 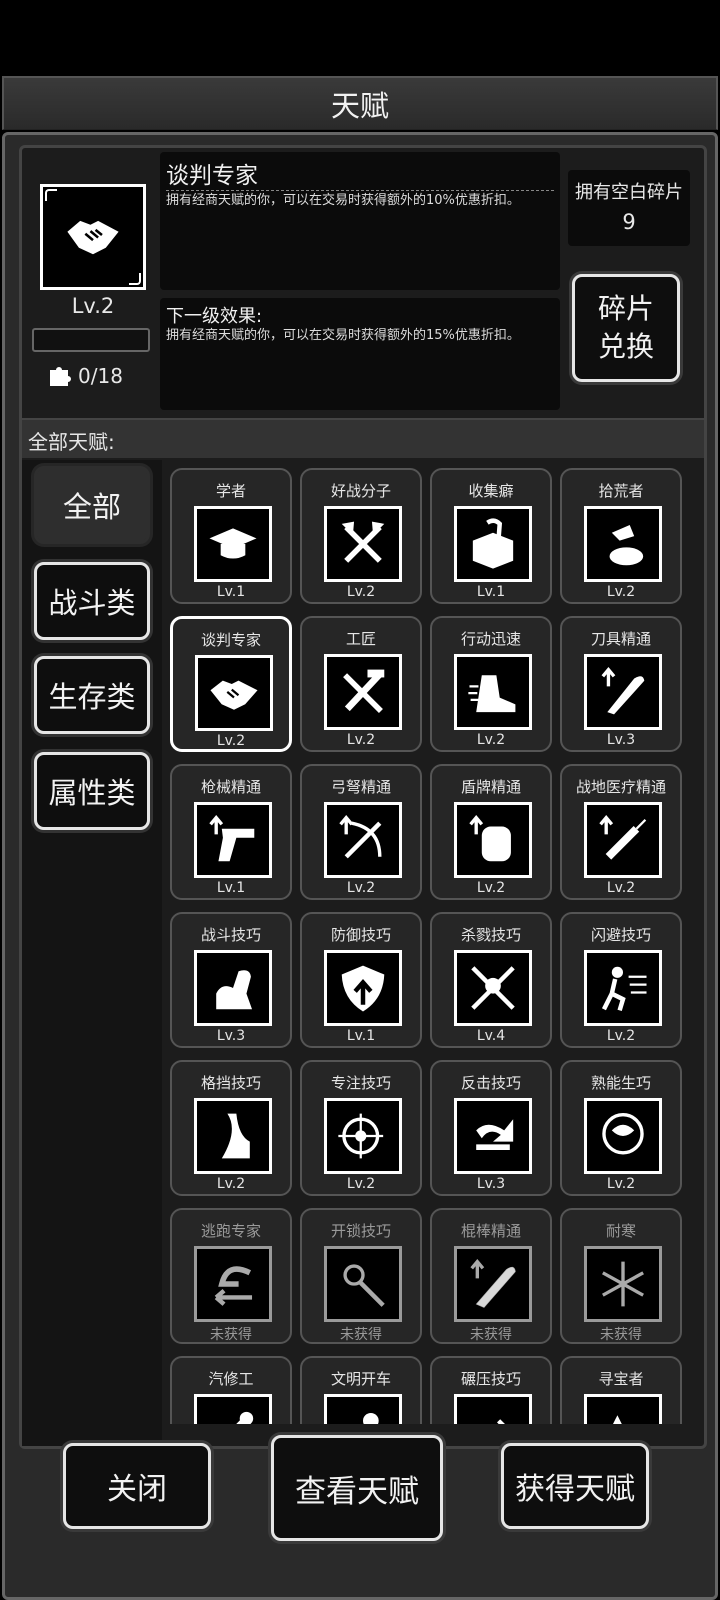 I want to click on talent-card: 战地医疗精通 Lv.2, so click(x=621, y=832).